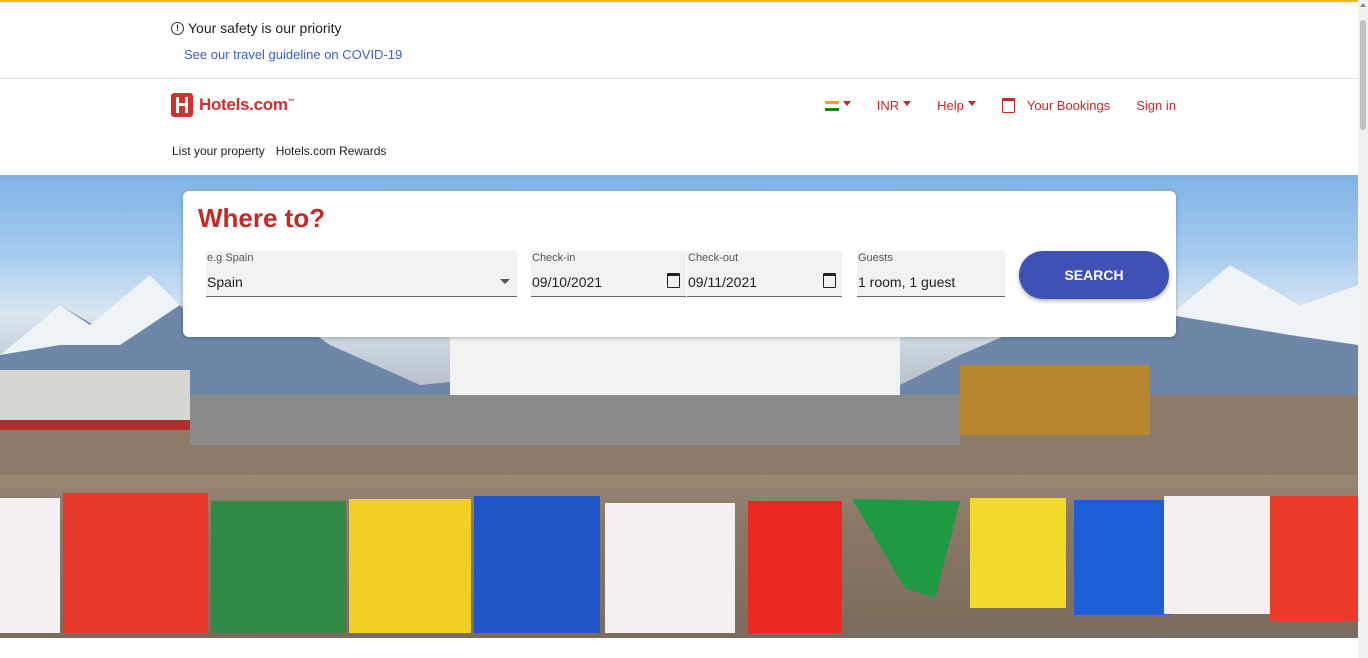 This screenshot has height=658, width=1368. What do you see at coordinates (875, 258) in the screenshot?
I see `guests-label: Guests` at bounding box center [875, 258].